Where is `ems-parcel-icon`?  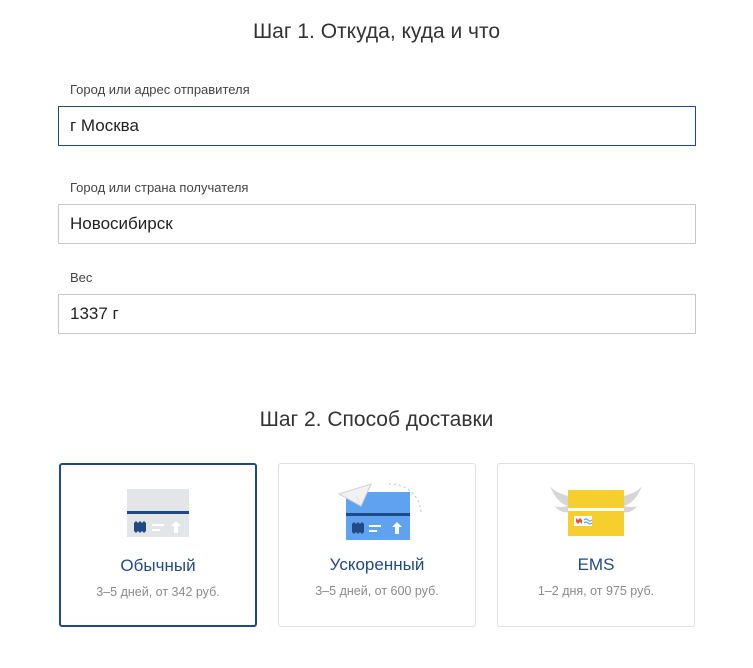 ems-parcel-icon is located at coordinates (596, 511).